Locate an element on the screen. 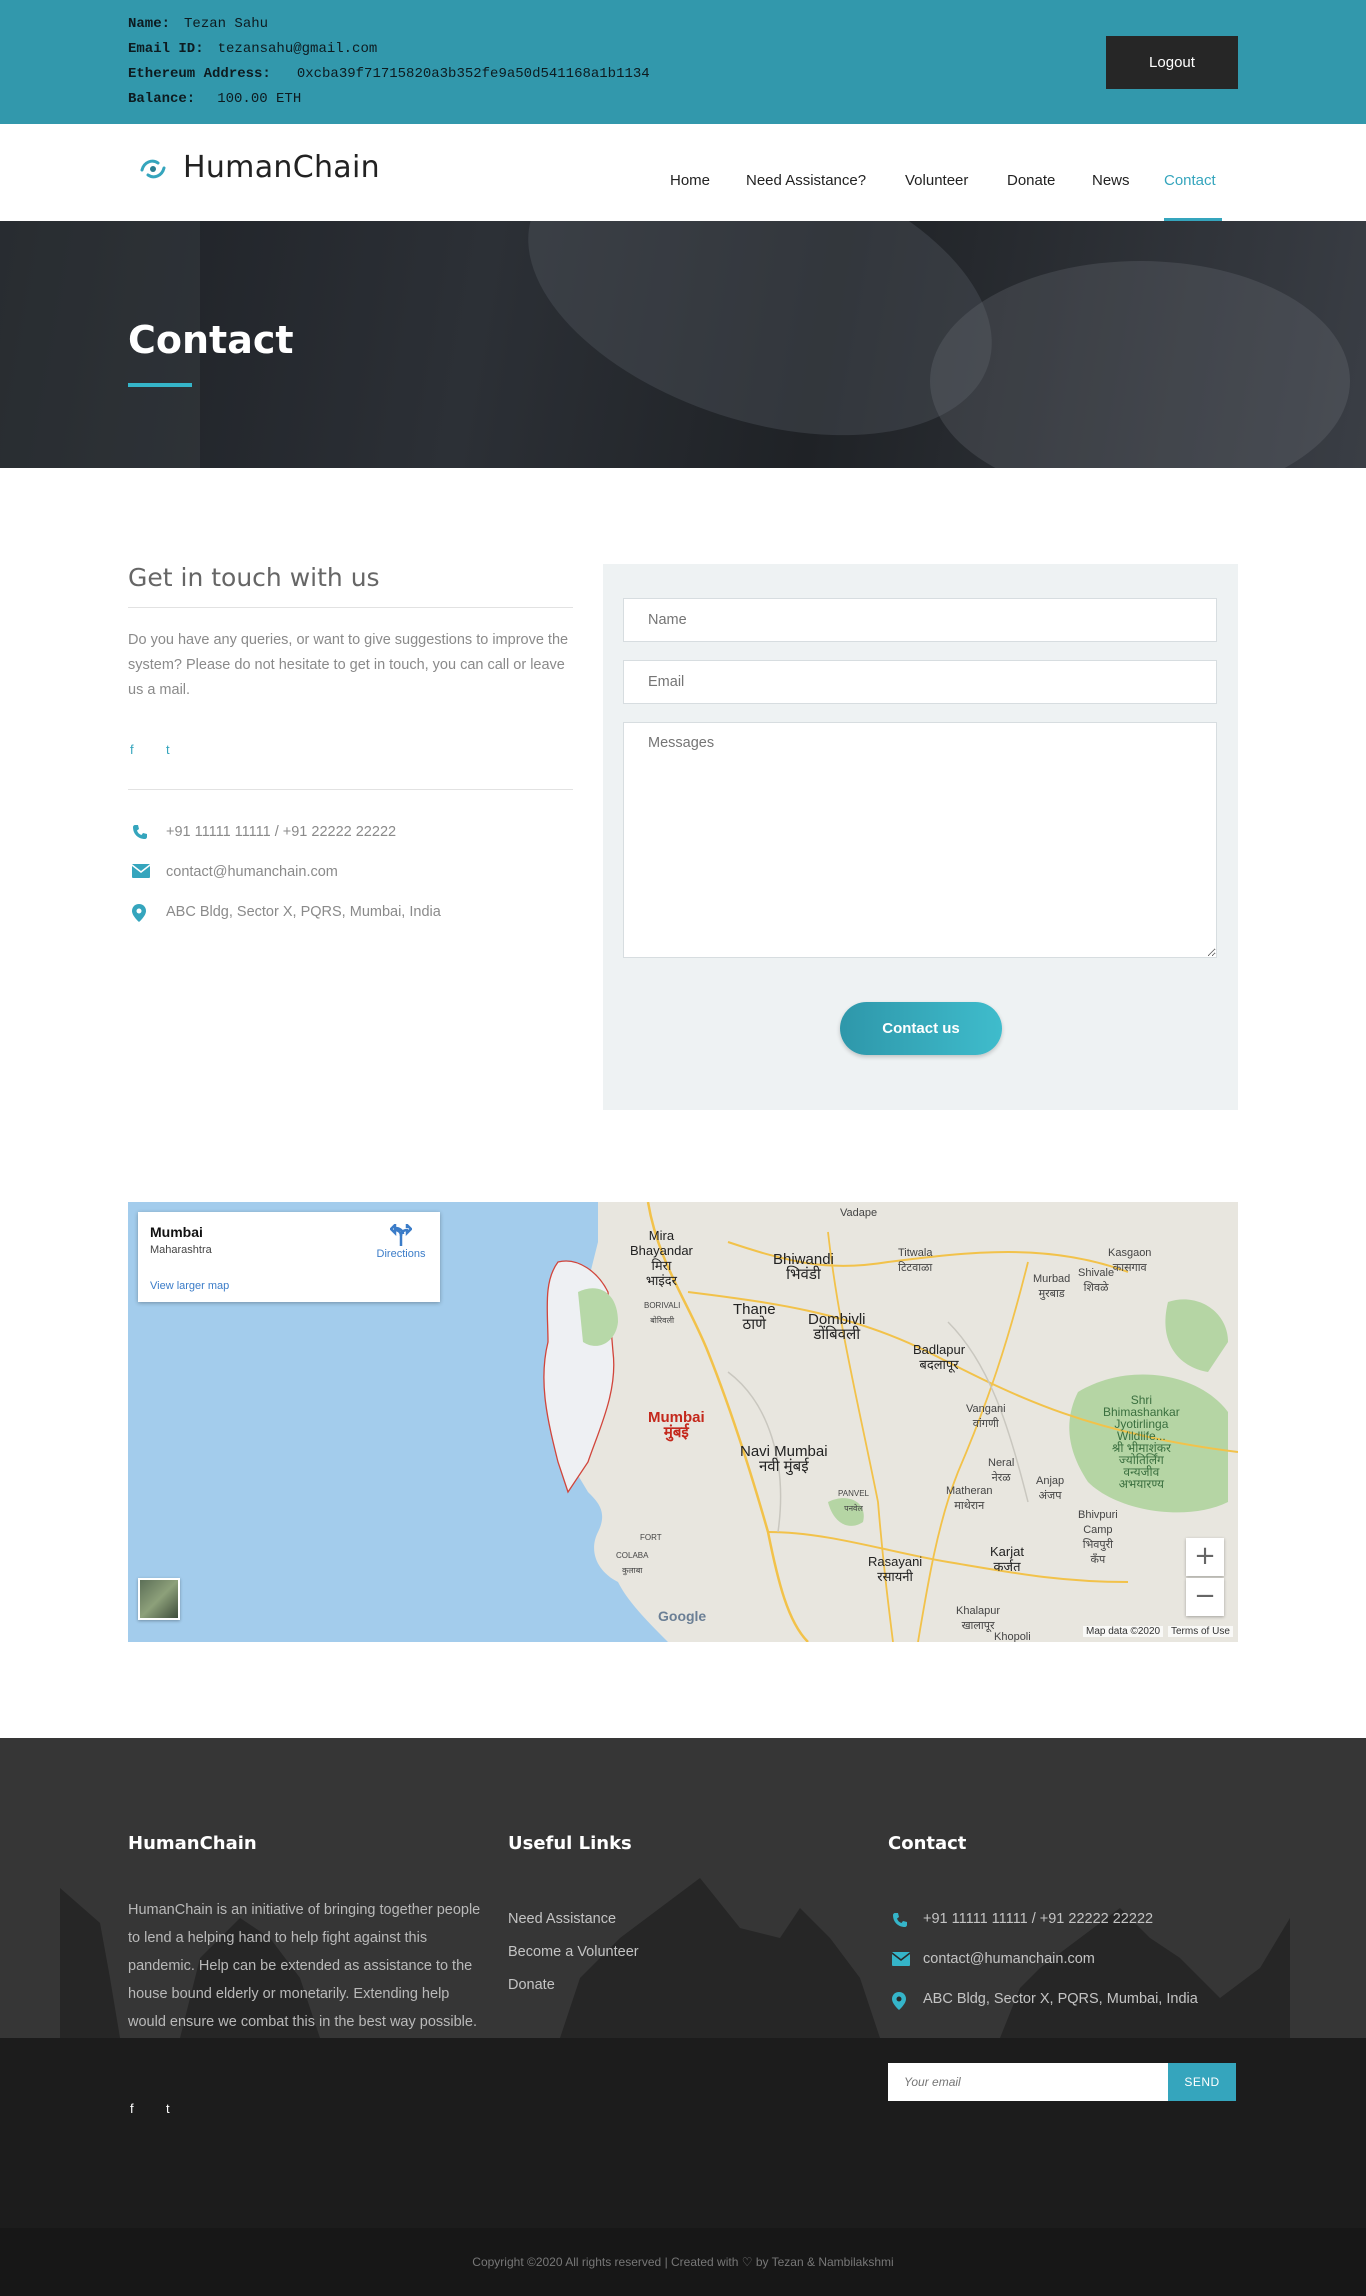  page-hero: Contact is located at coordinates (683, 344).